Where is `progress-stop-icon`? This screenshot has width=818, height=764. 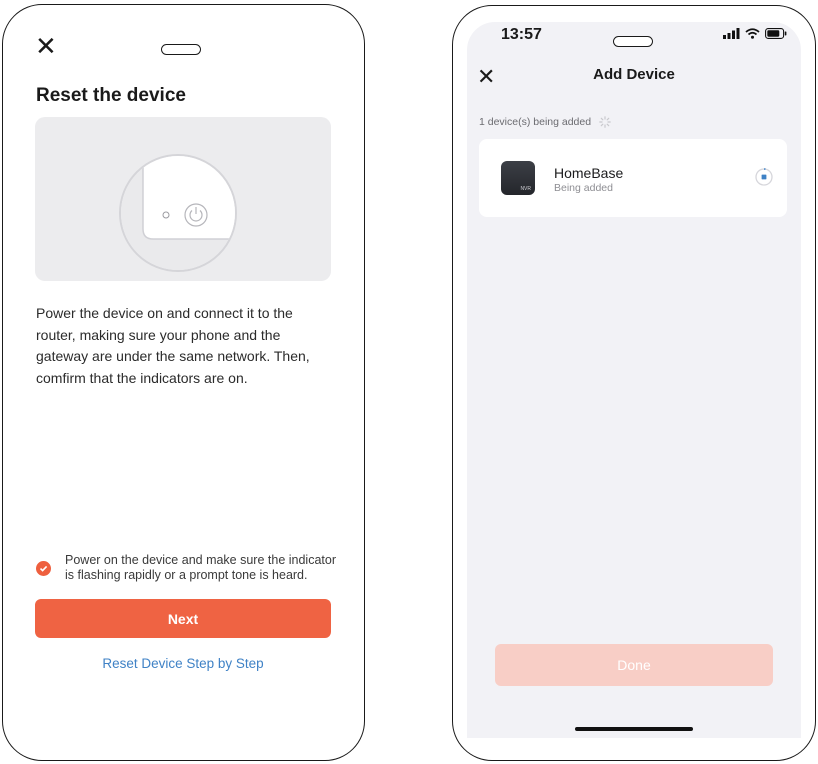
progress-stop-icon is located at coordinates (764, 177).